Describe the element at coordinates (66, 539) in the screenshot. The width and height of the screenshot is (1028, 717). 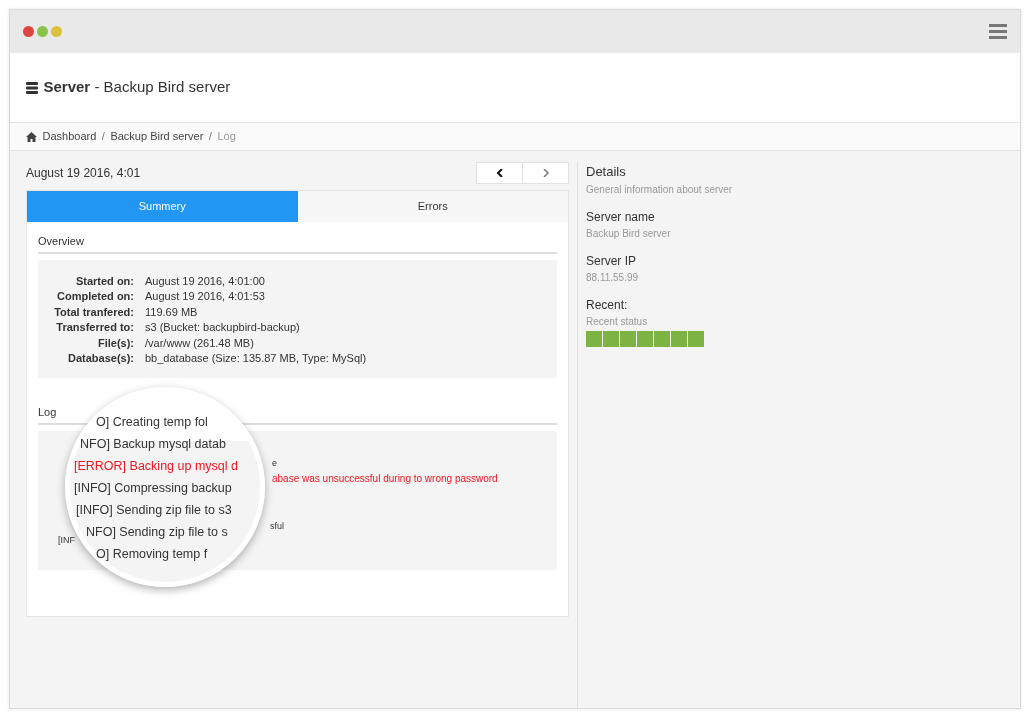
I see `log-line: [INF` at that location.